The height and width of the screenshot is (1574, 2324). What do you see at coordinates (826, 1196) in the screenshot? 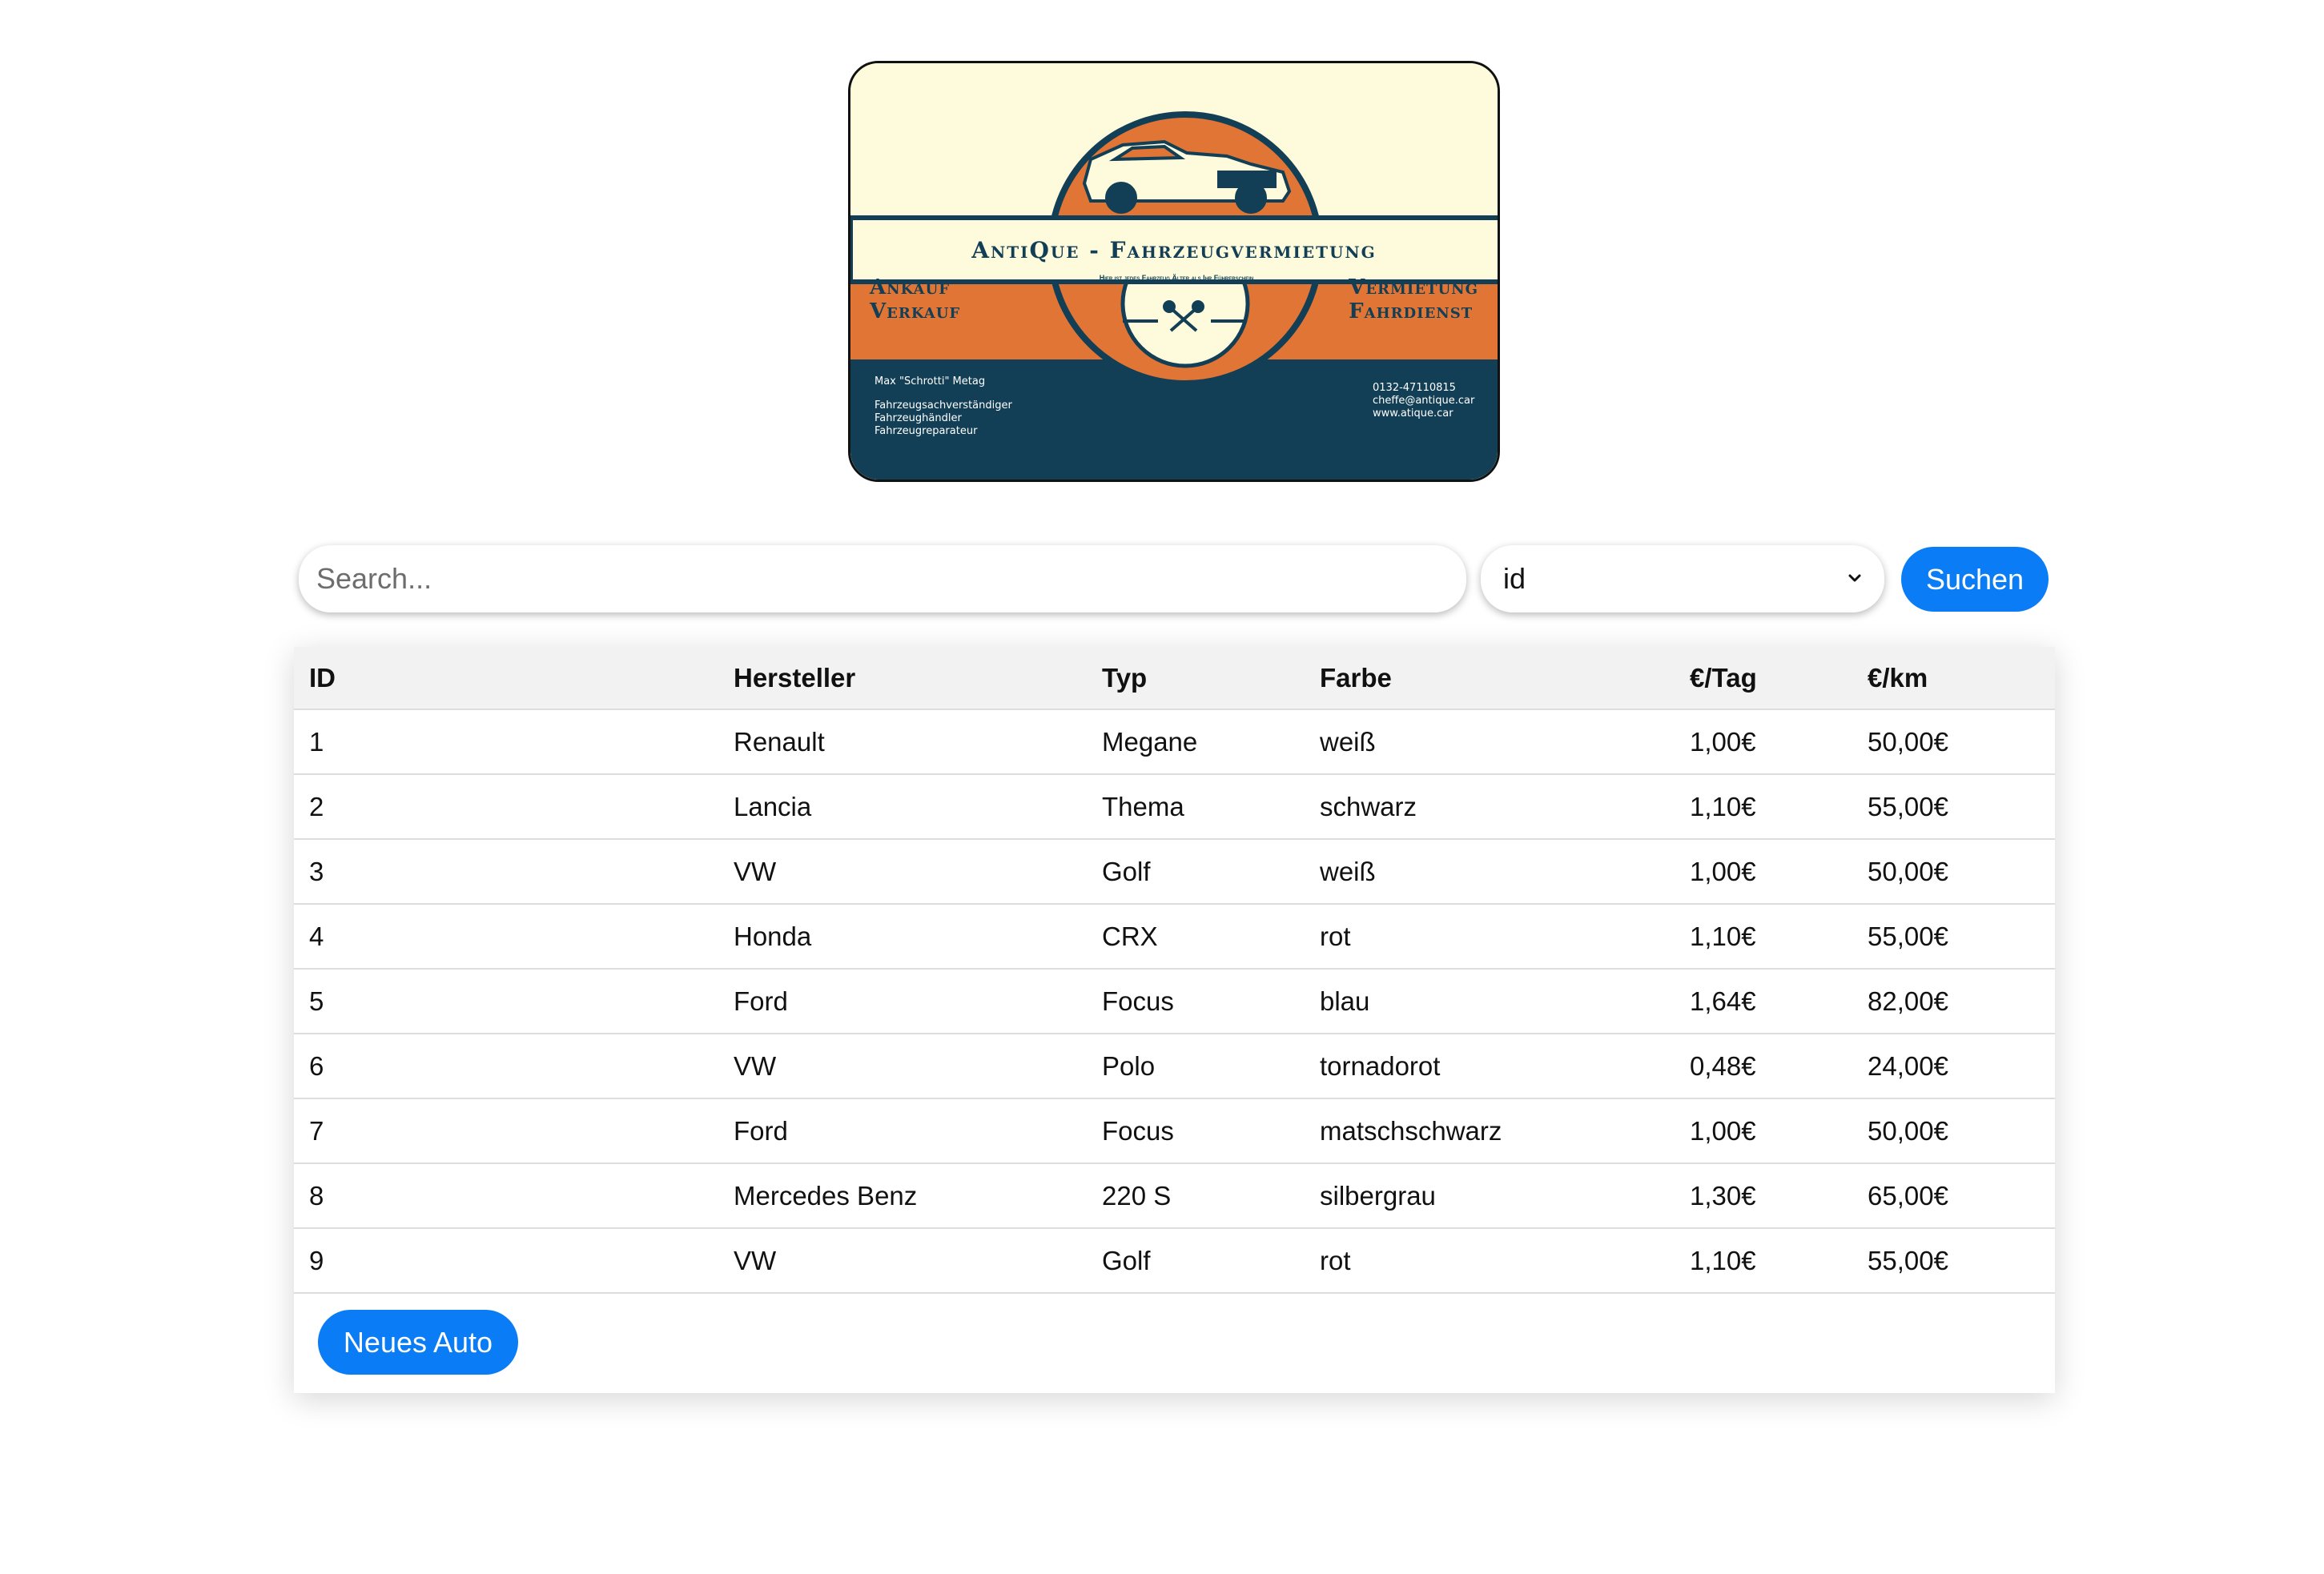
I see `cell-hersteller: Mercedes Benz` at bounding box center [826, 1196].